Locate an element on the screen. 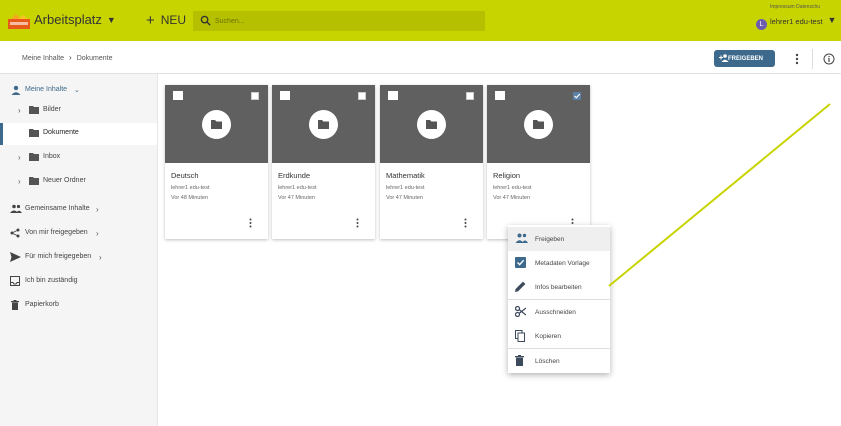 The image size is (841, 426). workspace-switcher: Arbeitsplatz ▼ is located at coordinates (75, 19).